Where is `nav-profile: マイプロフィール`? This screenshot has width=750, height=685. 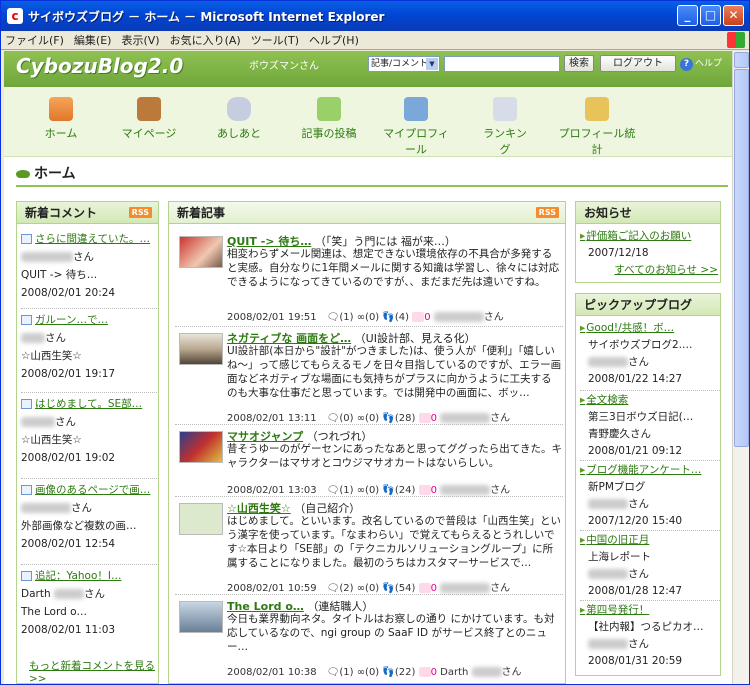
nav-profile: マイプロフィール is located at coordinates (416, 127).